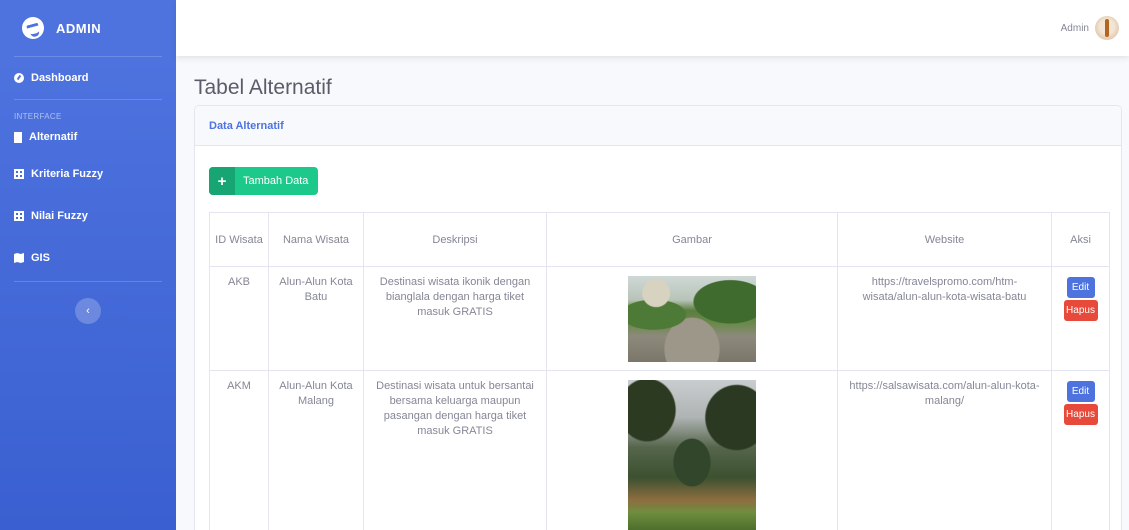 The width and height of the screenshot is (1129, 530). Describe the element at coordinates (316, 318) in the screenshot. I see `cell-nama: Alun-Alun Kota Batu` at that location.